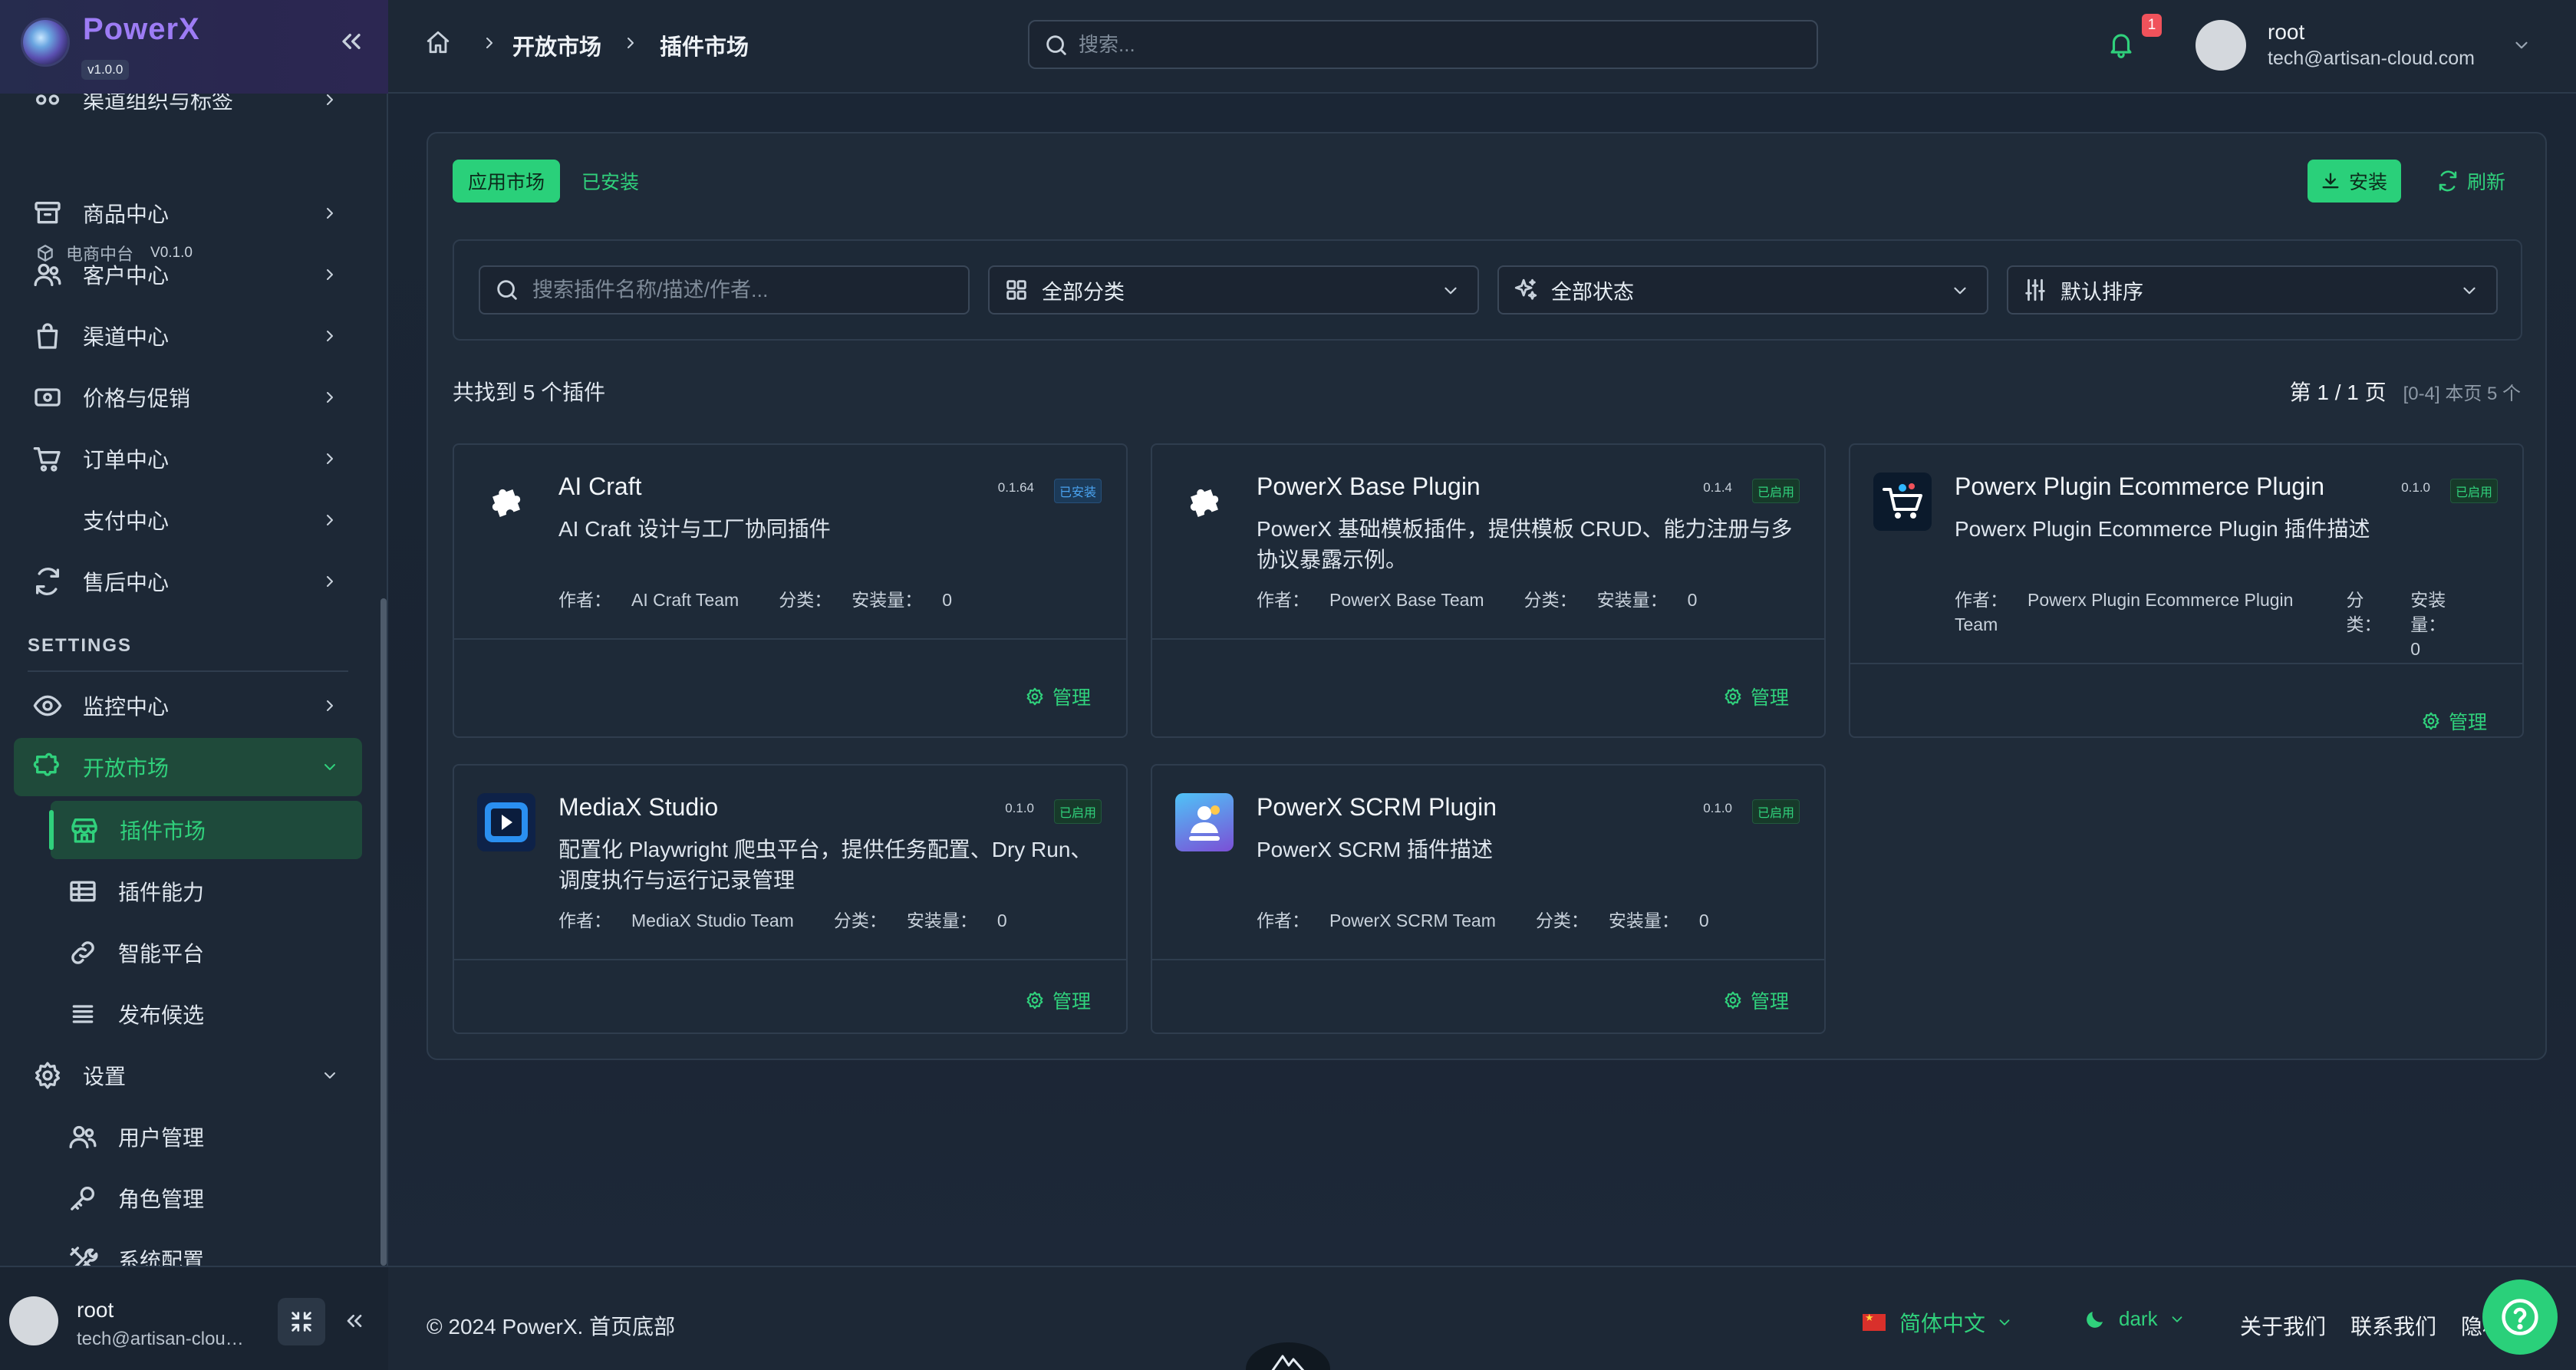 The width and height of the screenshot is (2576, 1370). Describe the element at coordinates (2286, 32) in the screenshot. I see `topbar-user-name: root` at that location.